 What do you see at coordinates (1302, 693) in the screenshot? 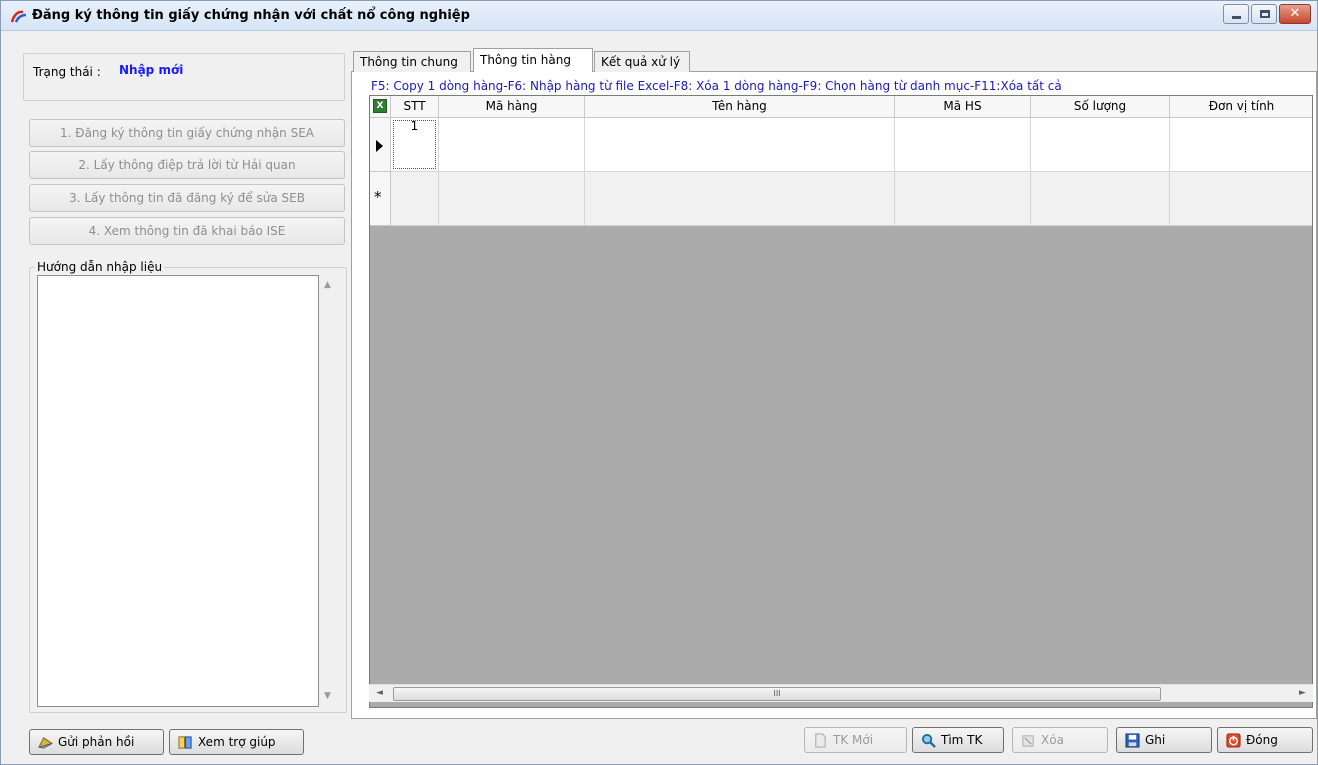
I see `scroll-right-icon: ►` at bounding box center [1302, 693].